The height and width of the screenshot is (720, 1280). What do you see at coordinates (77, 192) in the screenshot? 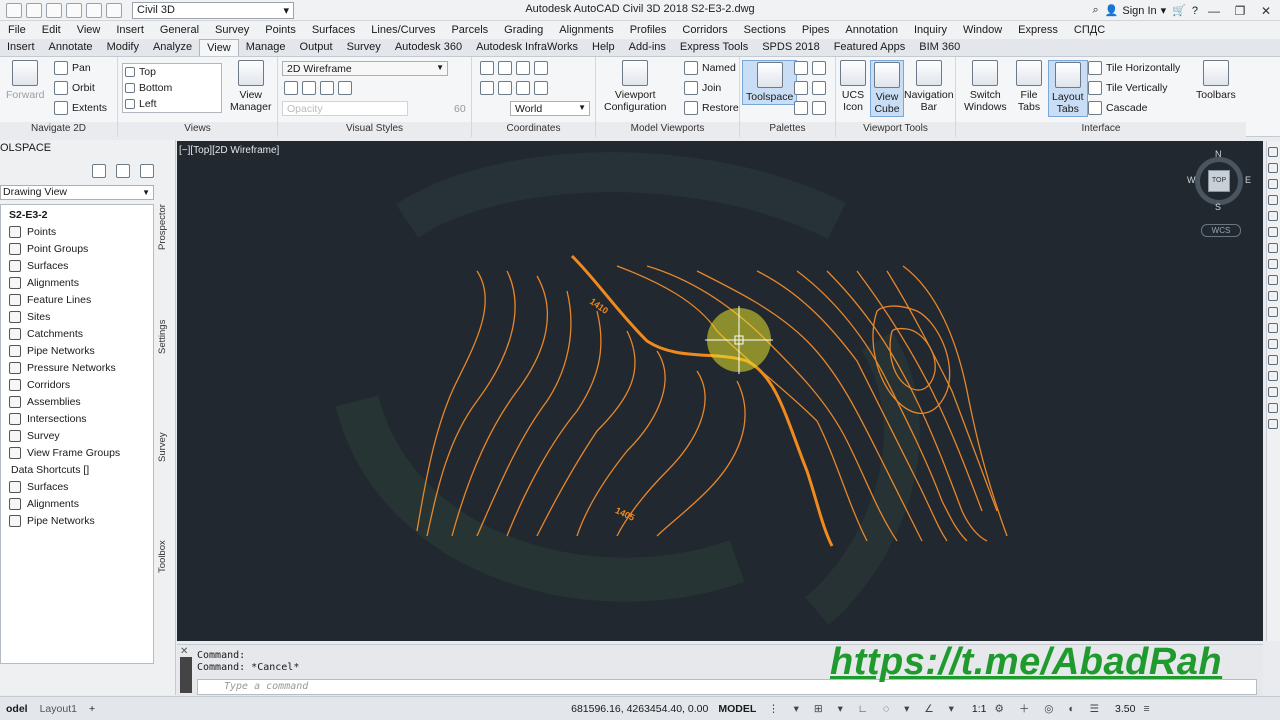
I see `toolspace-view-select: Drawing View ▼` at bounding box center [77, 192].